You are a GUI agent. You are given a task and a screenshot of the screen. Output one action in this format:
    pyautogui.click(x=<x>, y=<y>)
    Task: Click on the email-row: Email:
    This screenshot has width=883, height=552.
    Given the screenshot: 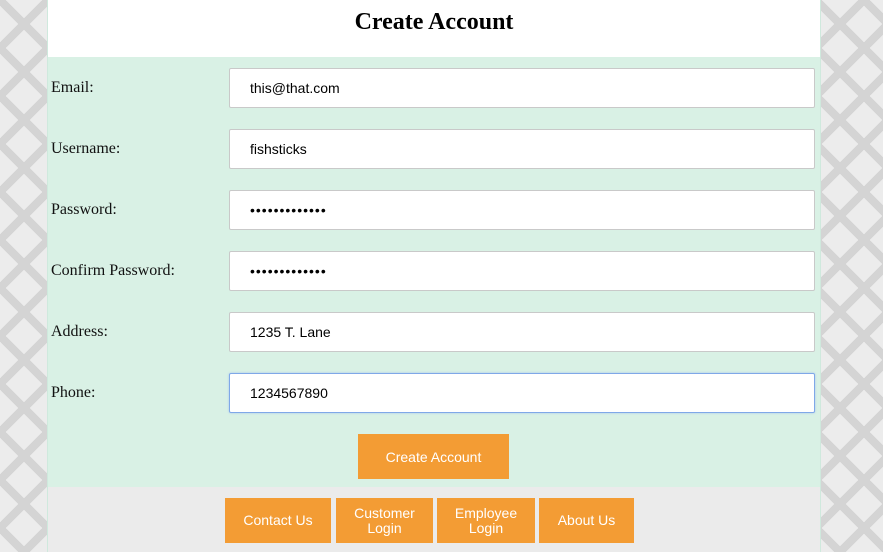 What is the action you would take?
    pyautogui.click(x=434, y=88)
    